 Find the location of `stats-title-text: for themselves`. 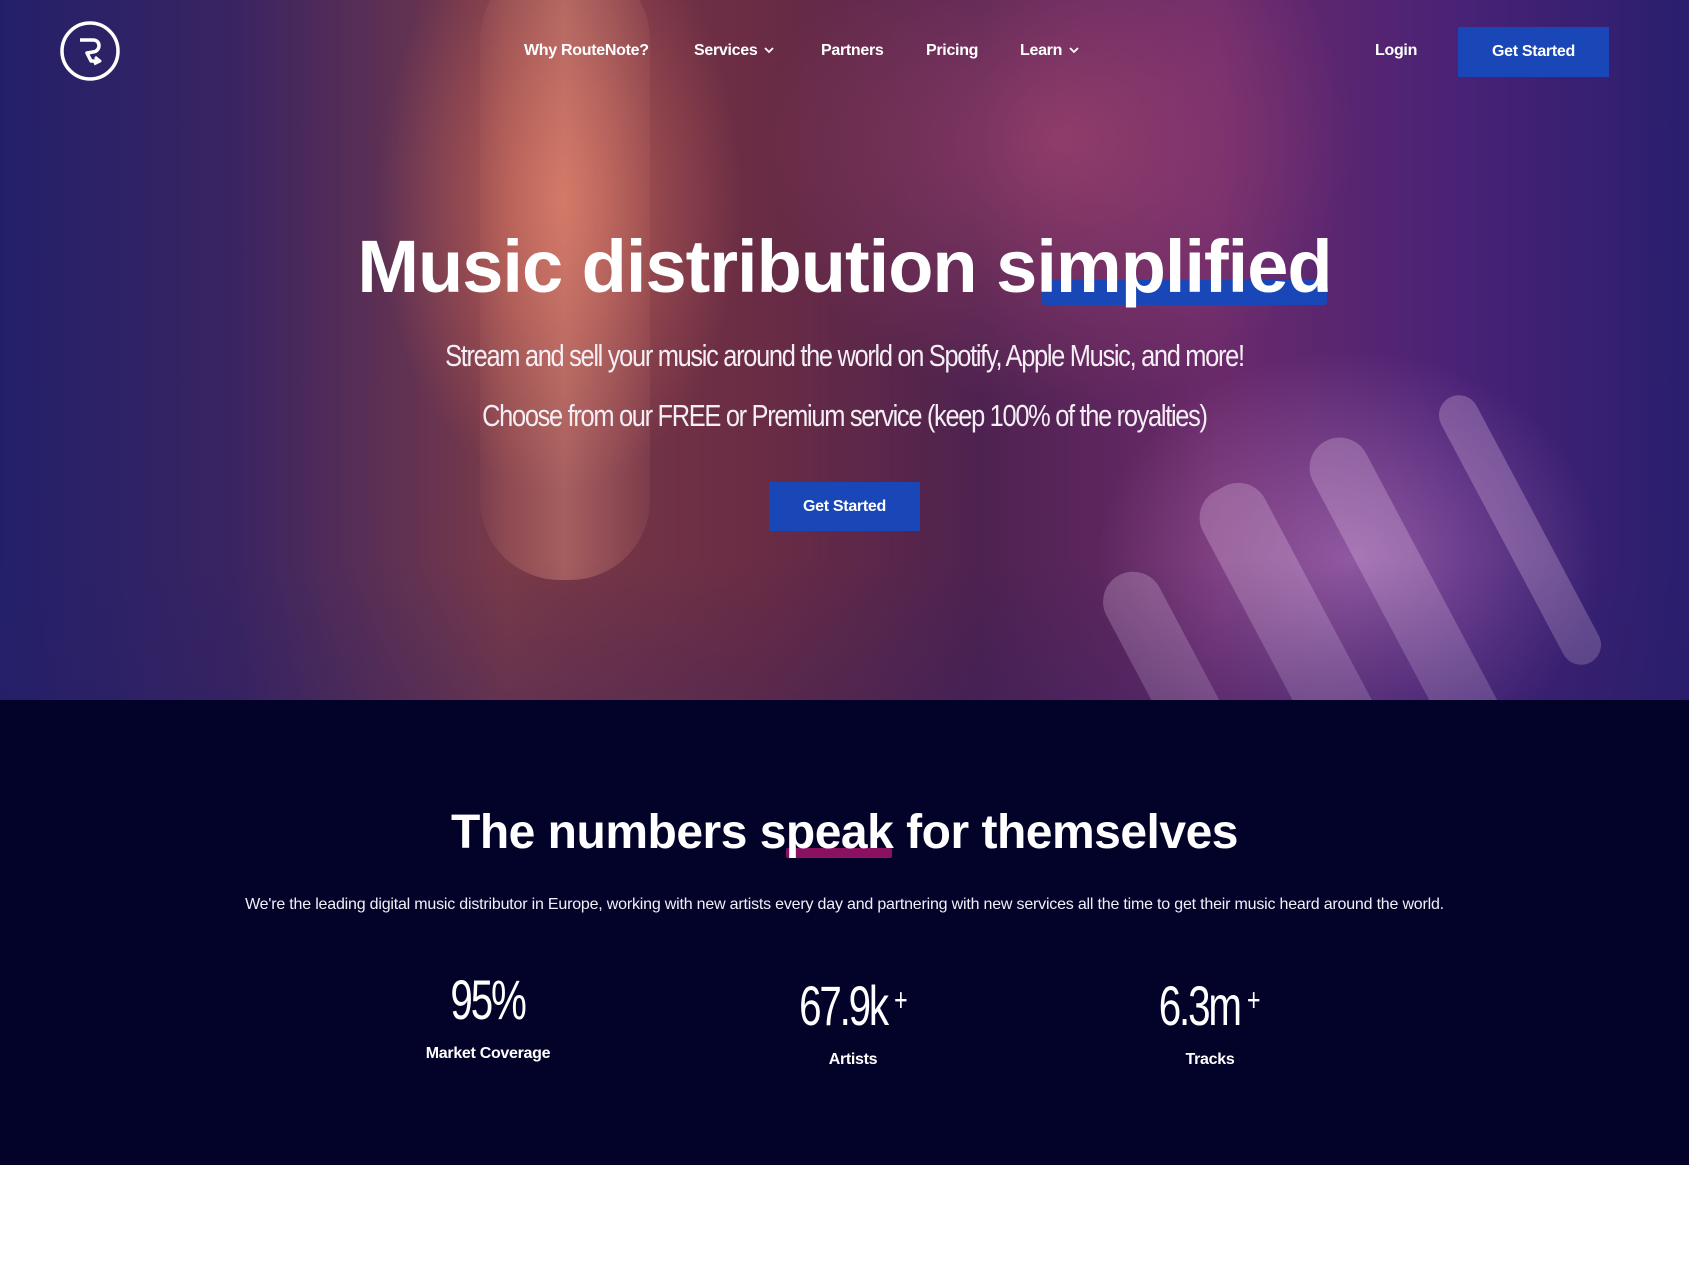

stats-title-text: for themselves is located at coordinates (1065, 832).